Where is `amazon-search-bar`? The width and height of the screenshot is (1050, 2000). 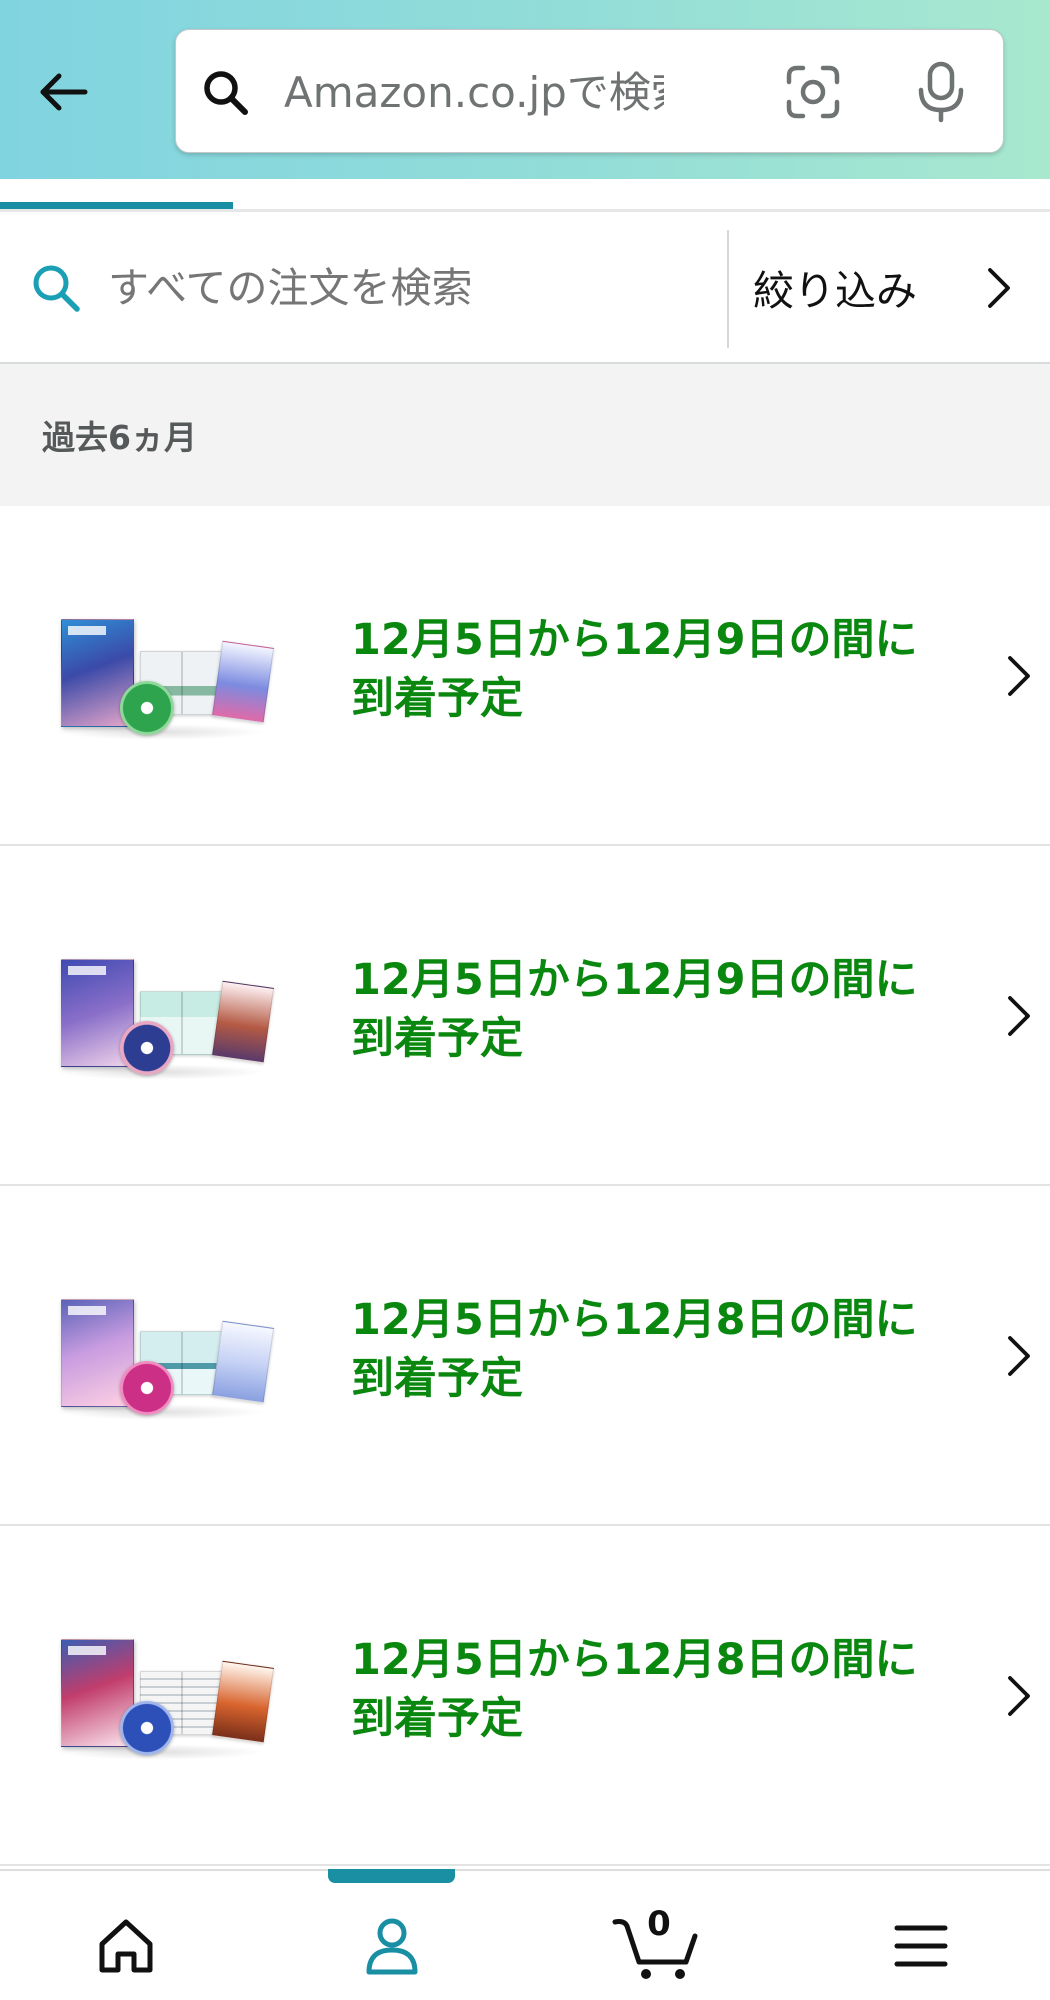
amazon-search-bar is located at coordinates (589, 91).